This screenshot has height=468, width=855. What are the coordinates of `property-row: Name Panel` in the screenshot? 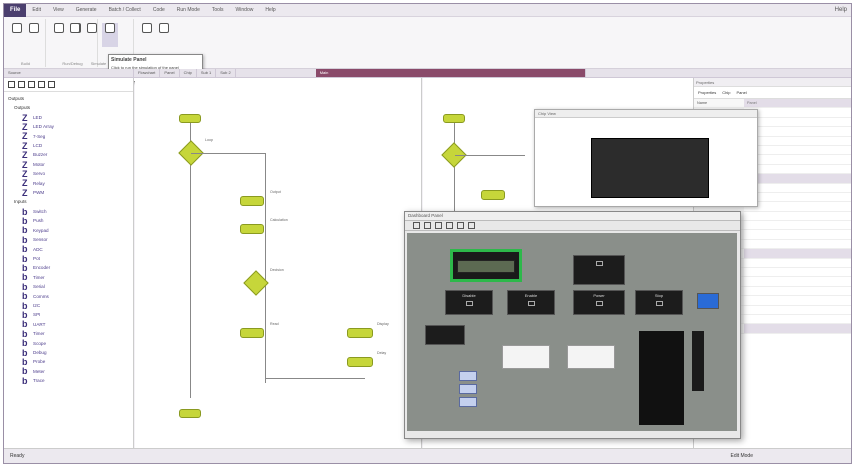 It's located at (772, 104).